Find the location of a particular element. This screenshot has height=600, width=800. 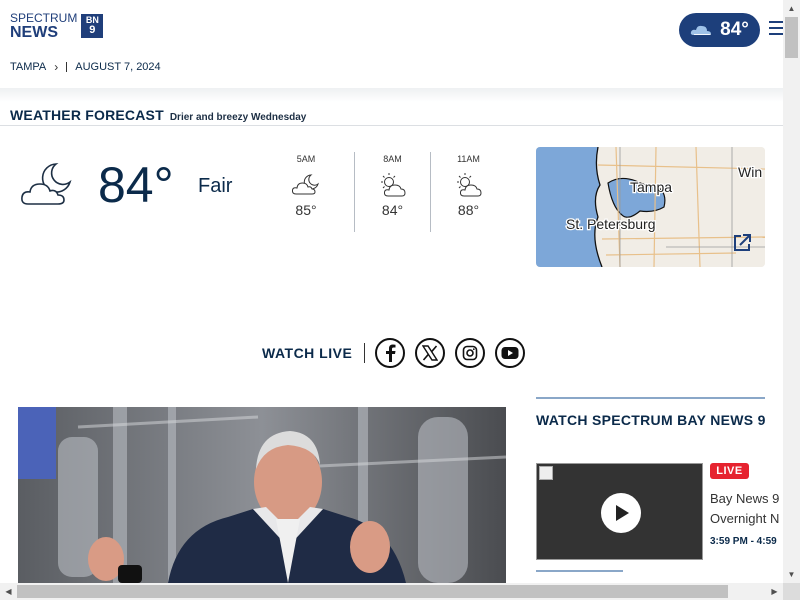

facebook-icon is located at coordinates (390, 353).